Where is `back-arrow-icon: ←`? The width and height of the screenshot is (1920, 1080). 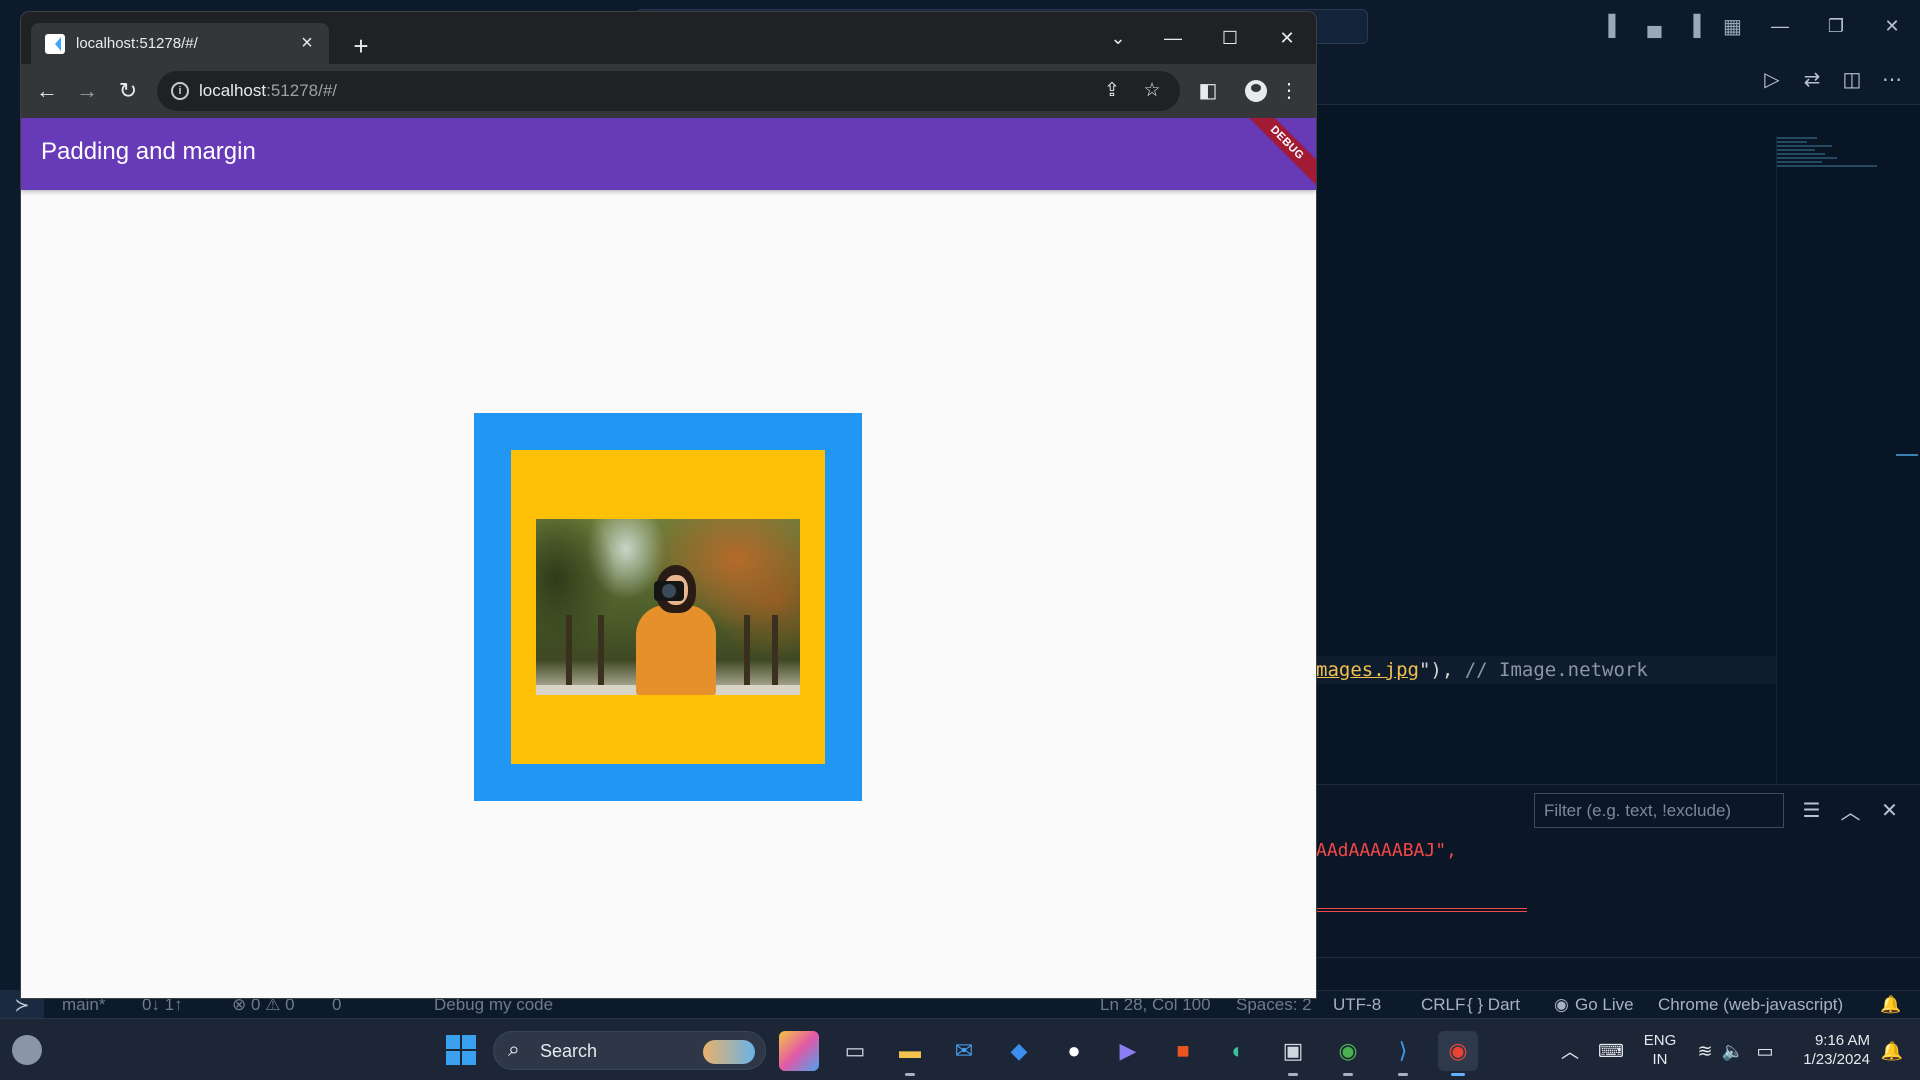 back-arrow-icon: ← is located at coordinates (47, 91).